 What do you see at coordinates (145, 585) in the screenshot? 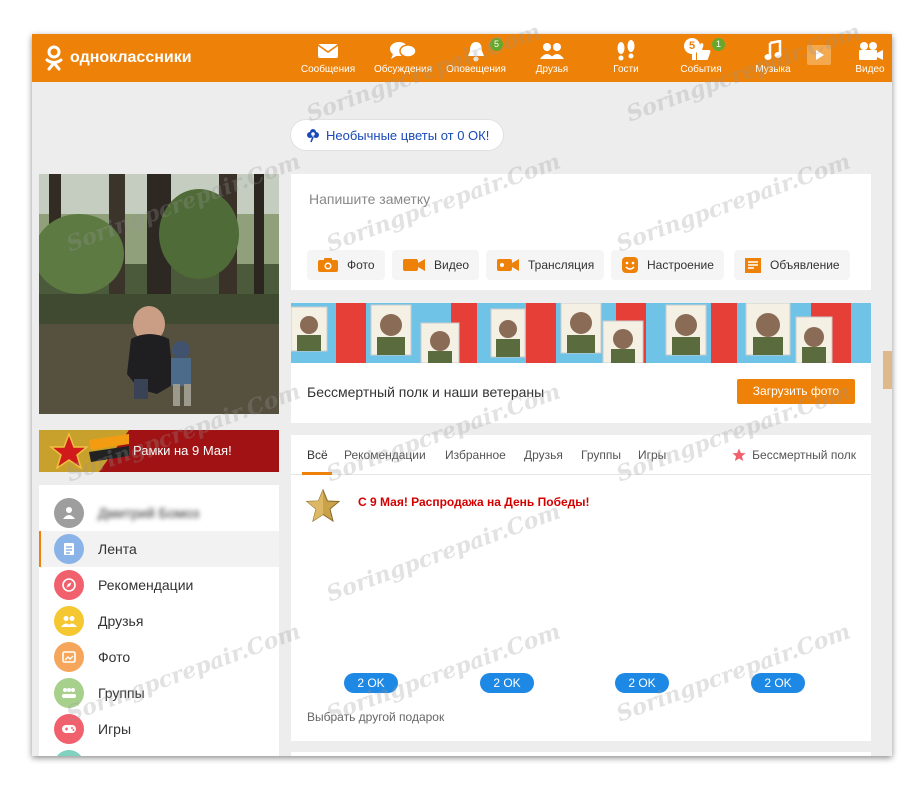
I see `menu-label: Рекомендации` at bounding box center [145, 585].